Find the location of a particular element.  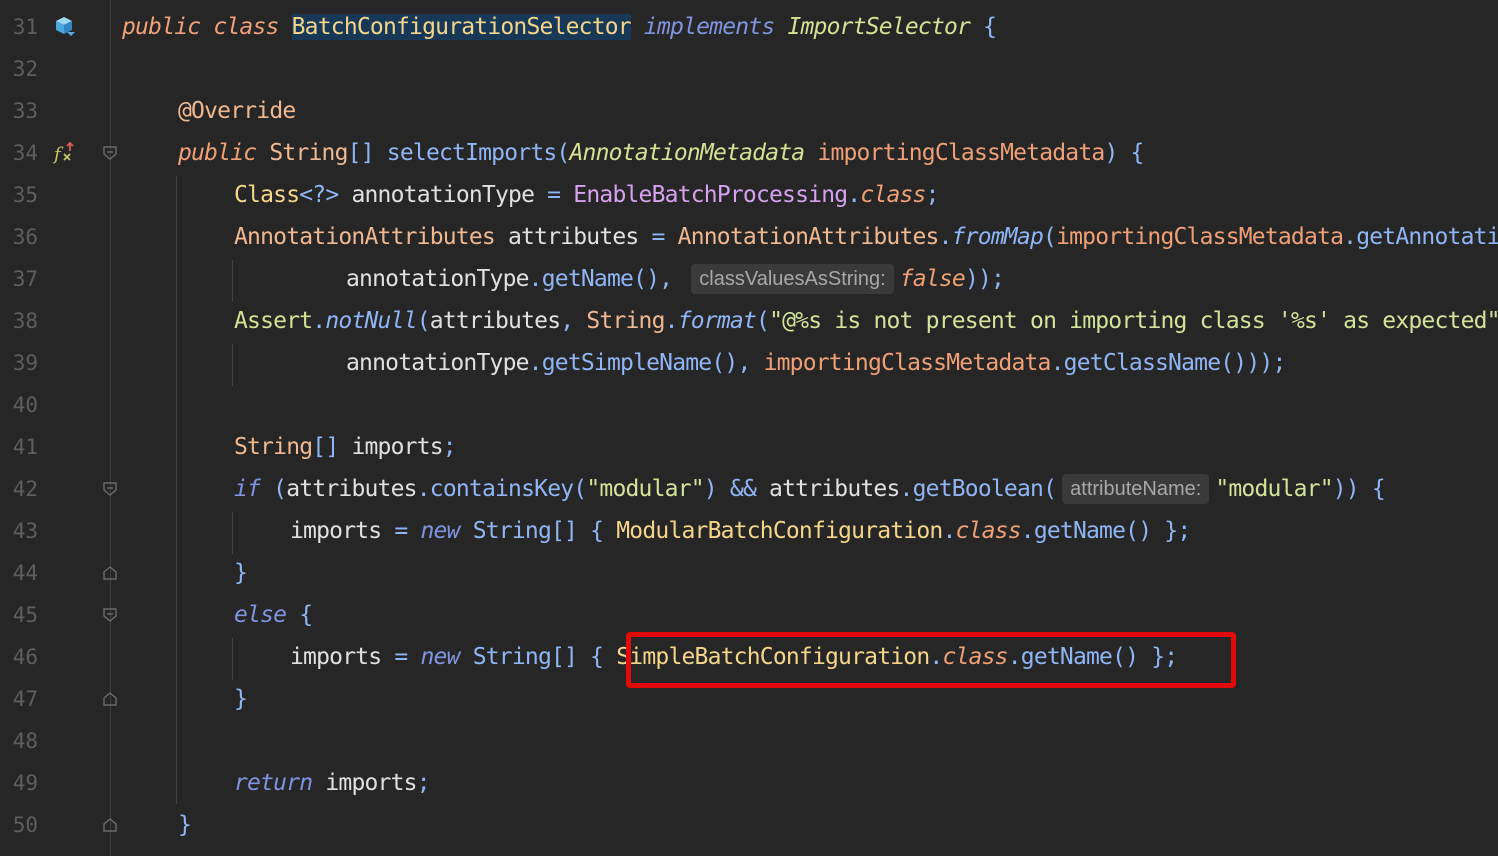

line-number: 40 is located at coordinates (25, 405).